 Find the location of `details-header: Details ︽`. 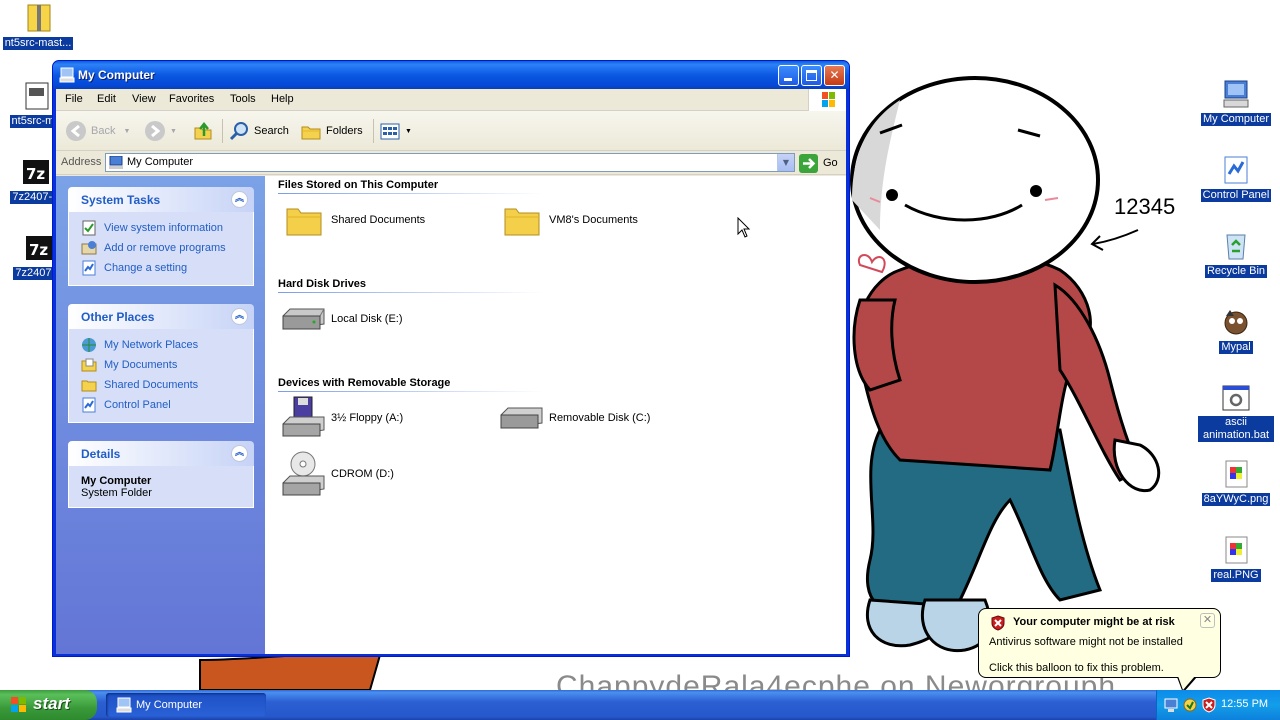

details-header: Details ︽ is located at coordinates (161, 453).